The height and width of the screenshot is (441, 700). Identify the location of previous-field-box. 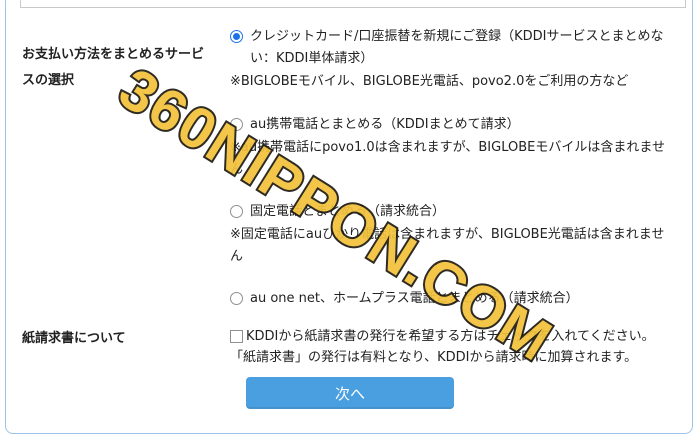
(353, 4).